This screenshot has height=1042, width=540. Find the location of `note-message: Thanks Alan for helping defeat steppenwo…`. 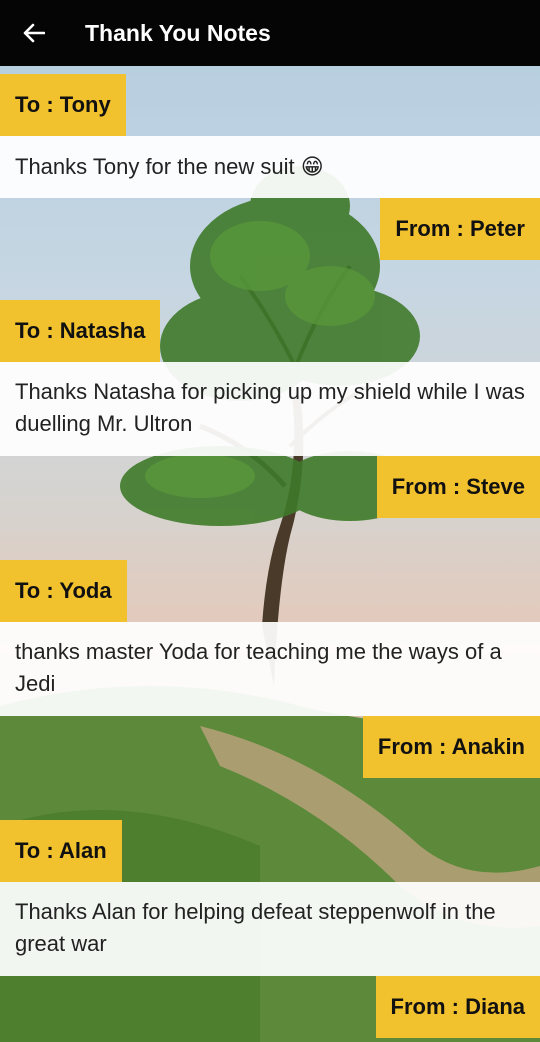

note-message: Thanks Alan for helping defeat steppenwo… is located at coordinates (270, 929).